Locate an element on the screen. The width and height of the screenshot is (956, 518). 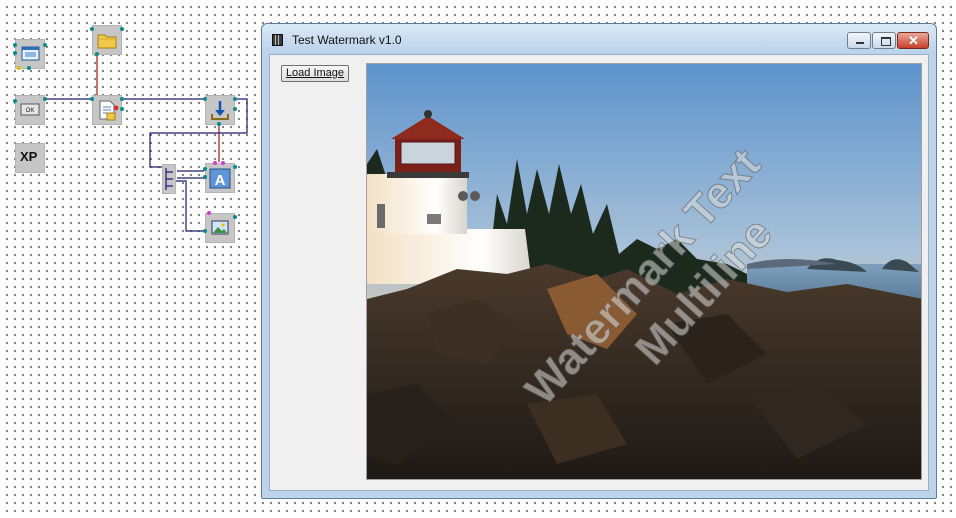
svg-text: OK is located at coordinates (30, 111).